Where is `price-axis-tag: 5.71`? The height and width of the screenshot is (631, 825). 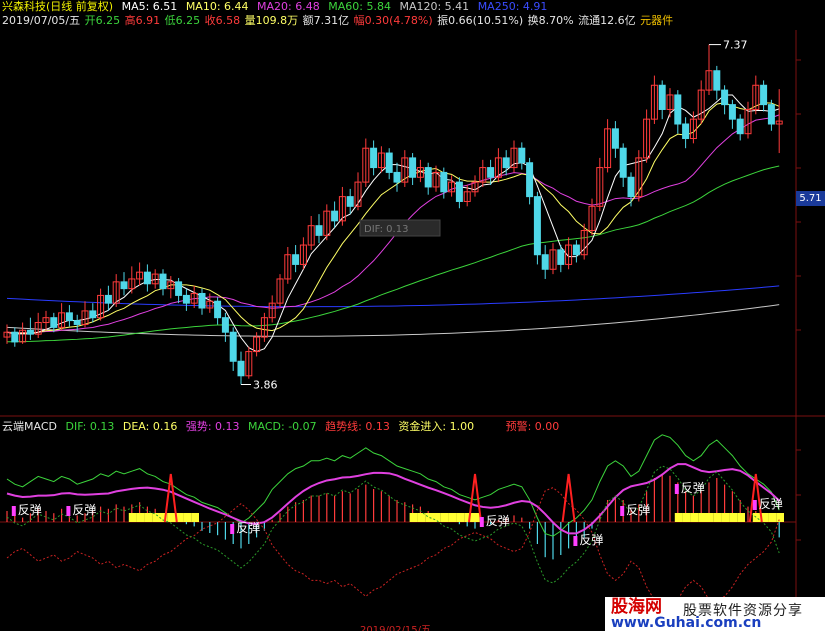
price-axis-tag: 5.71 is located at coordinates (810, 198).